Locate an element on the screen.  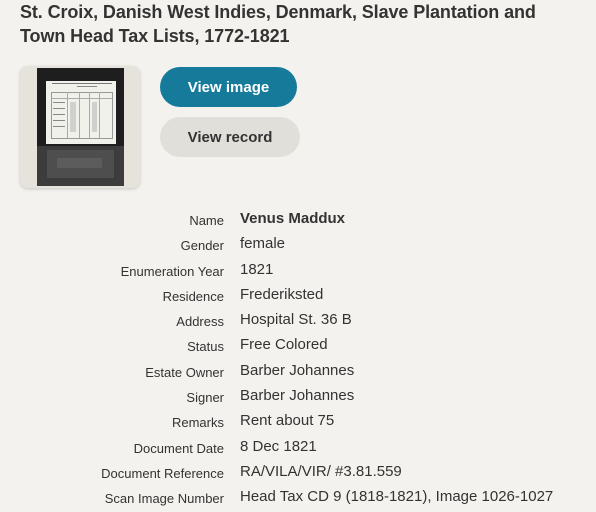
field-row-enumeration-year: Enumeration Year 1821 is located at coordinates (298, 271).